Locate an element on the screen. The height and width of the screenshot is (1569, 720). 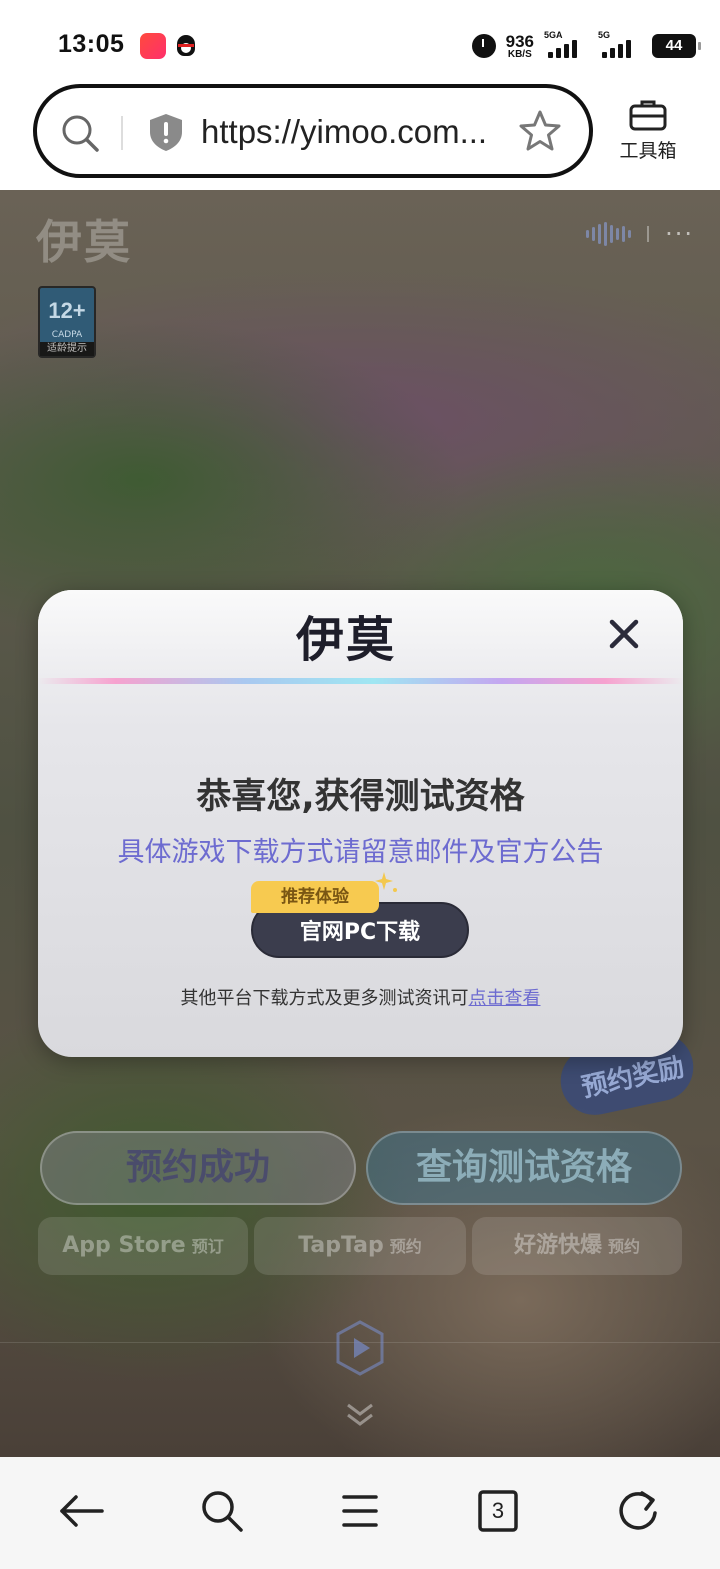
modal-footer: 其他平台下载方式及更多测试资讯可点击查看 is located at coordinates (360, 997).